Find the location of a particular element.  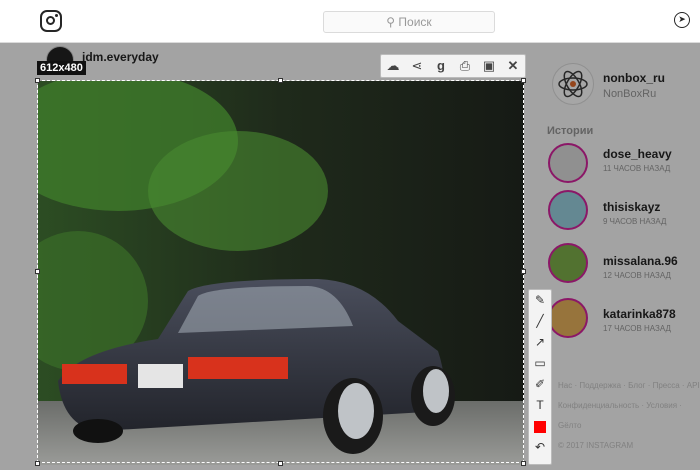

compass-icon: ➤ is located at coordinates (682, 20).